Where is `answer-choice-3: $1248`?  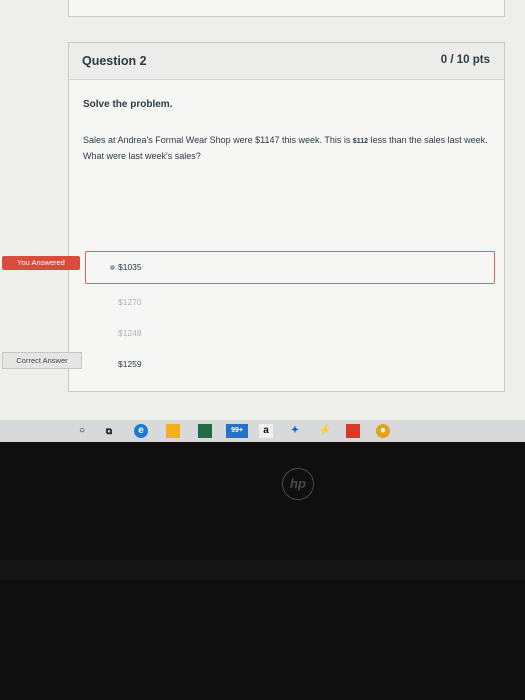 answer-choice-3: $1248 is located at coordinates (130, 333).